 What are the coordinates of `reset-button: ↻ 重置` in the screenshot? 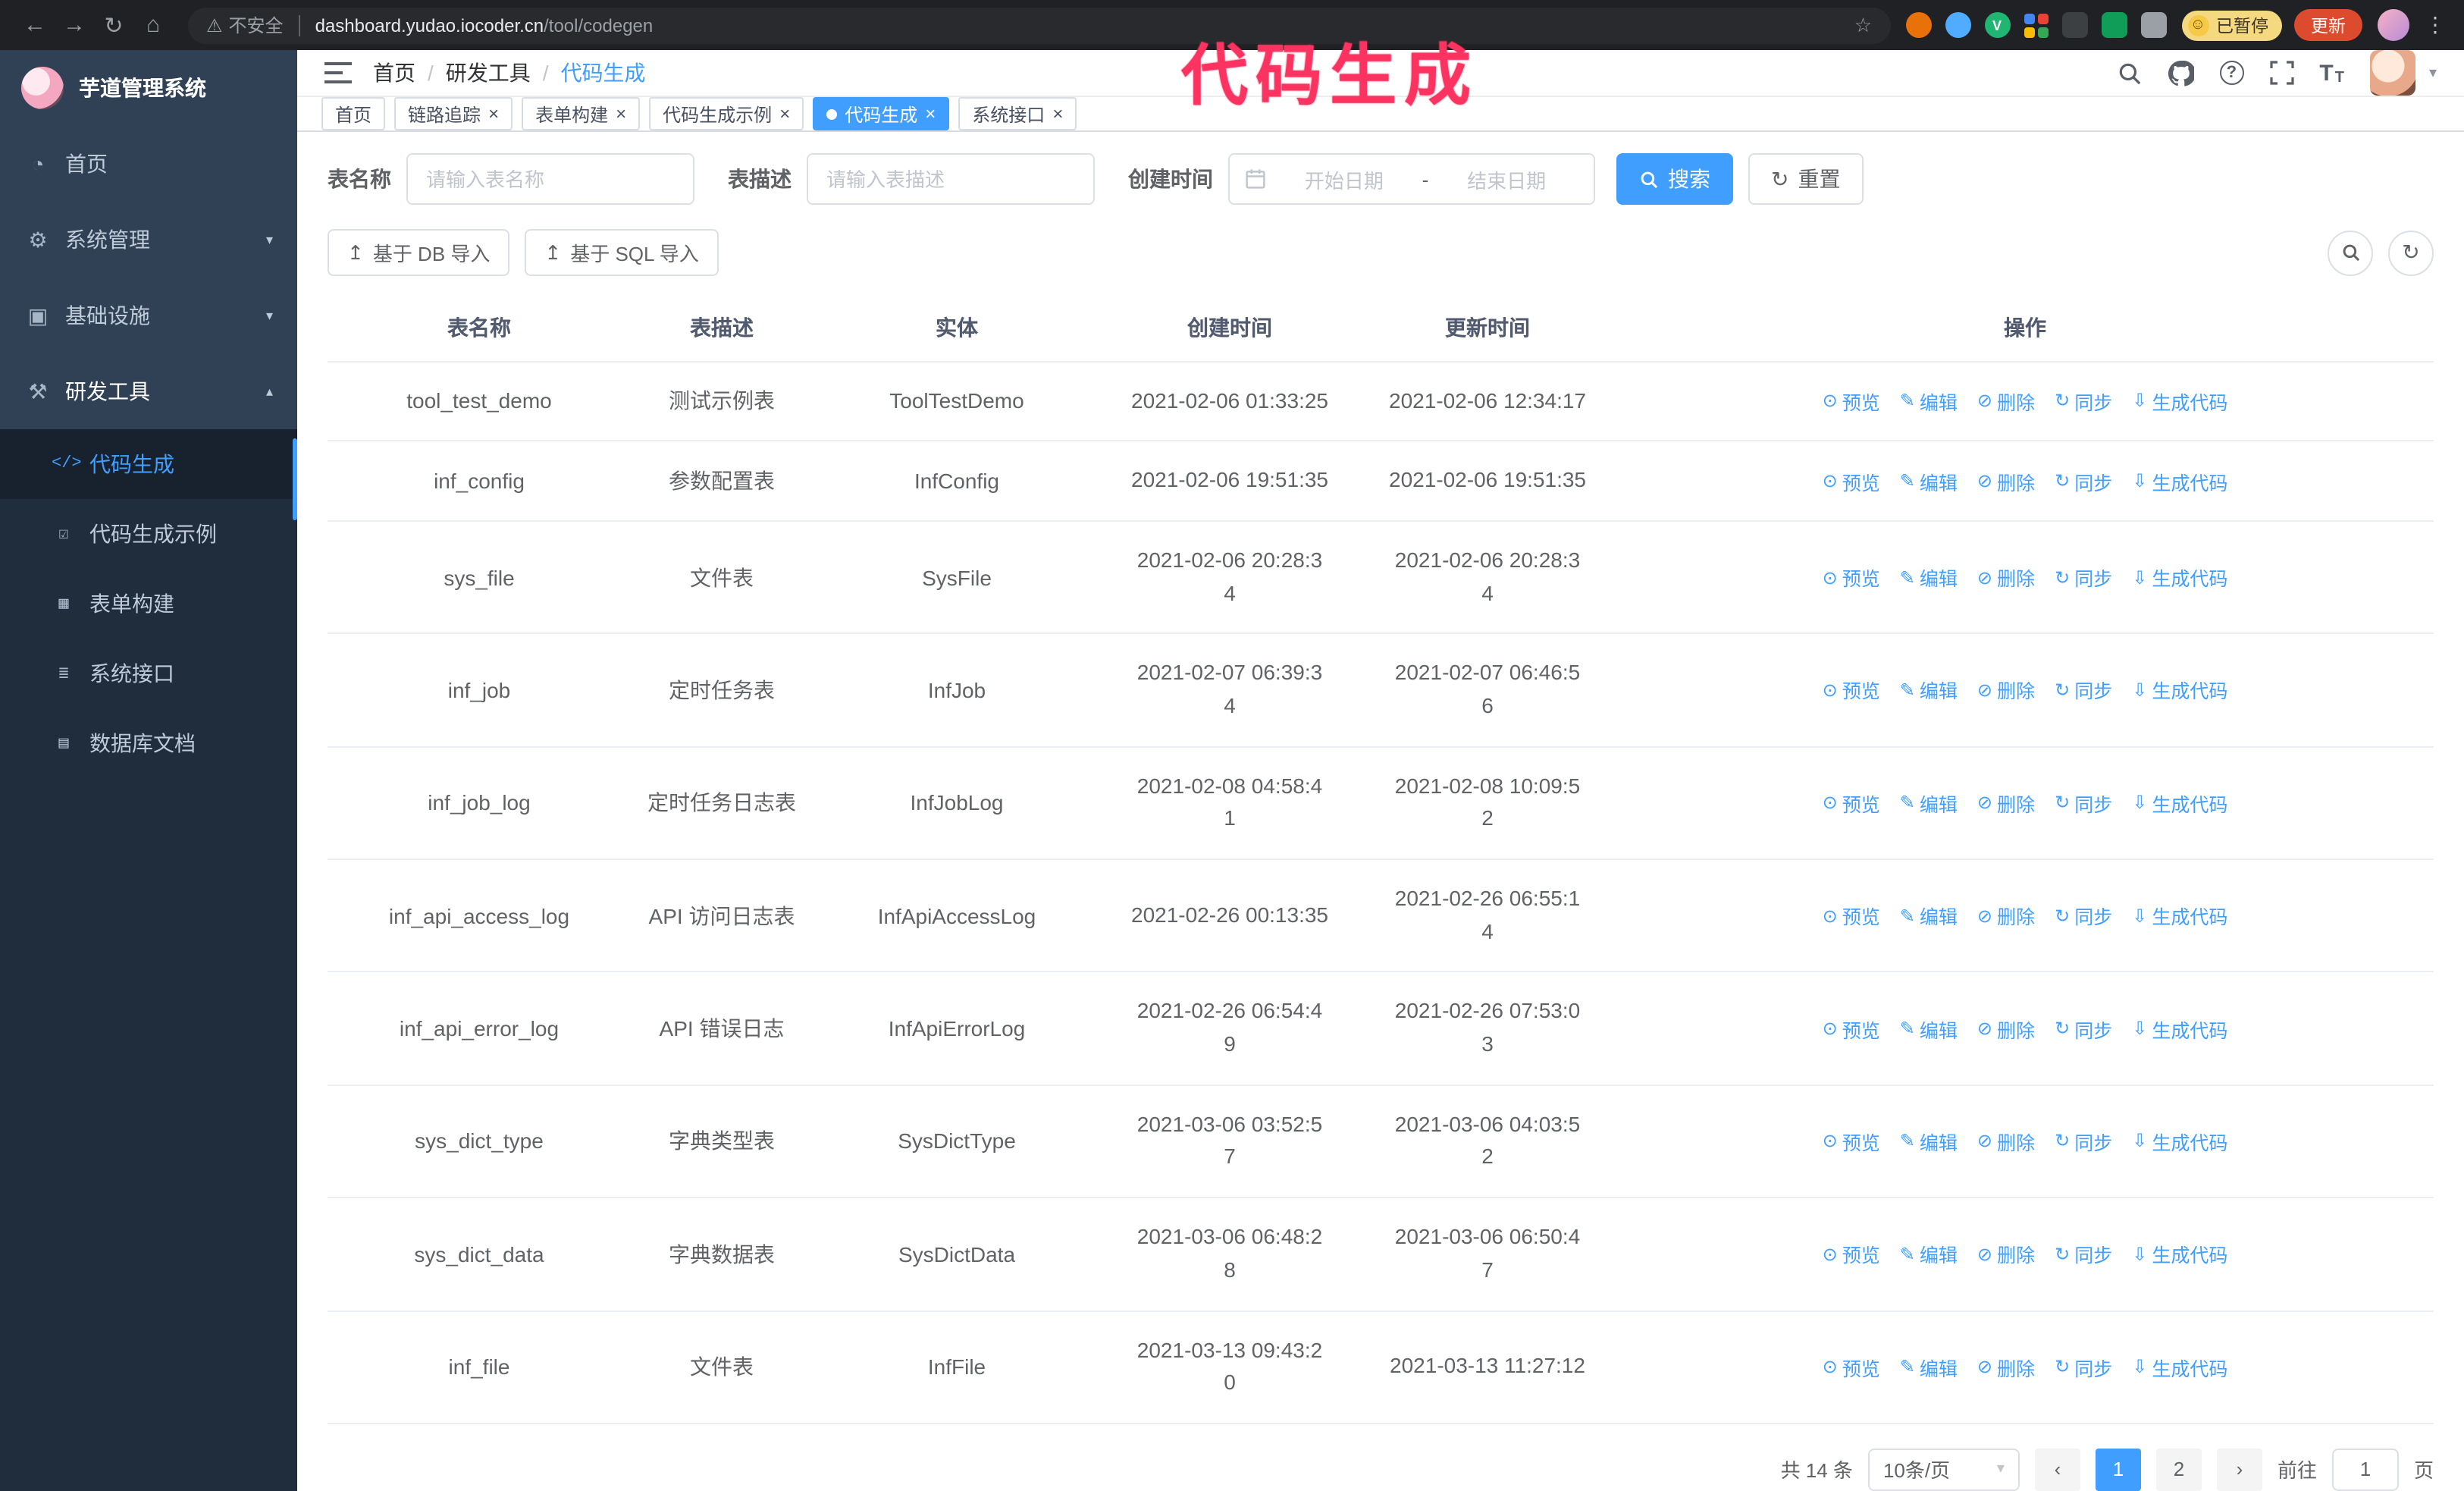 It's located at (1806, 179).